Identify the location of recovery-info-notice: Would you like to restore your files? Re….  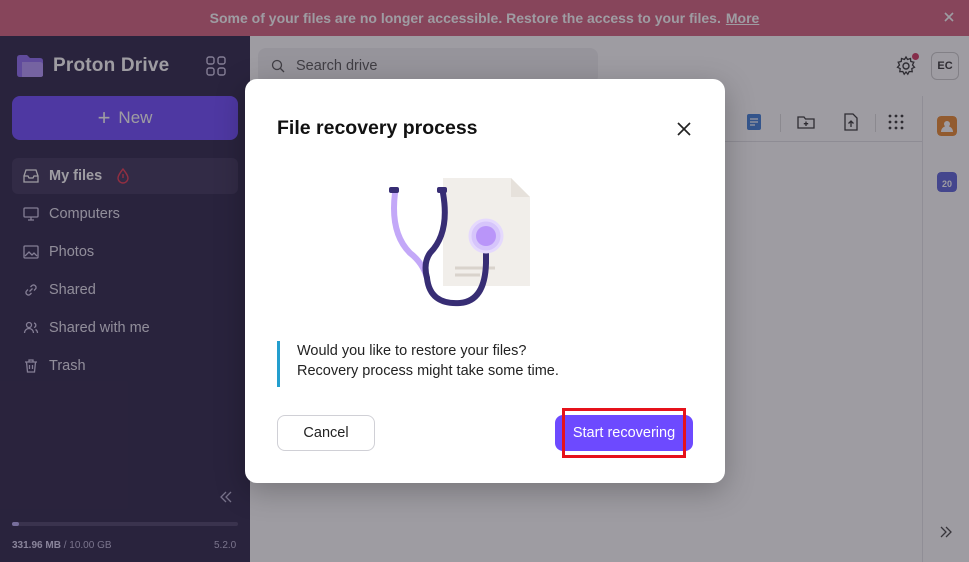
(485, 364).